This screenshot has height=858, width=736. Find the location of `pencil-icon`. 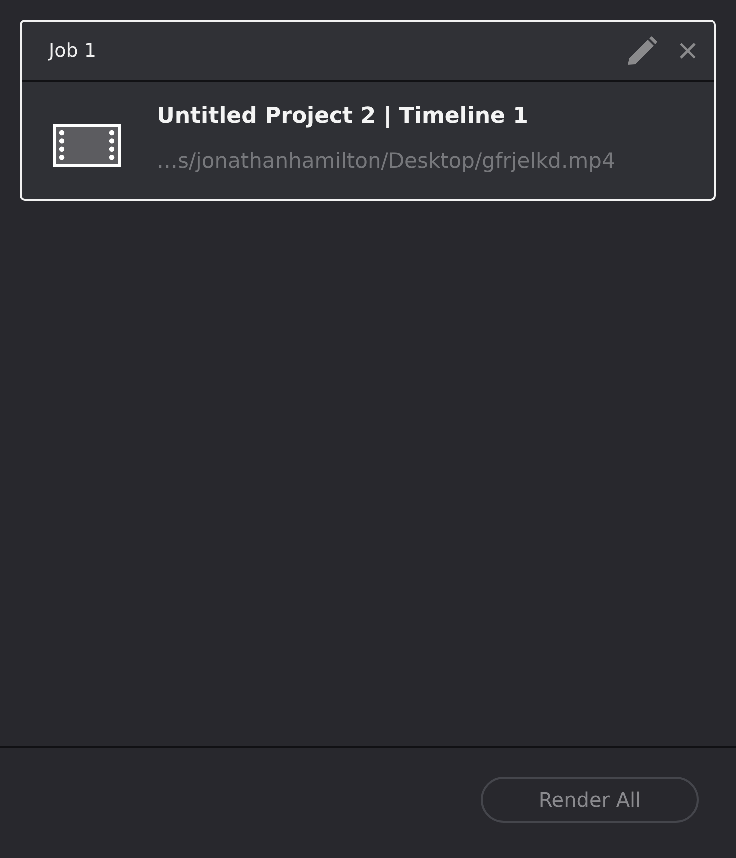

pencil-icon is located at coordinates (642, 51).